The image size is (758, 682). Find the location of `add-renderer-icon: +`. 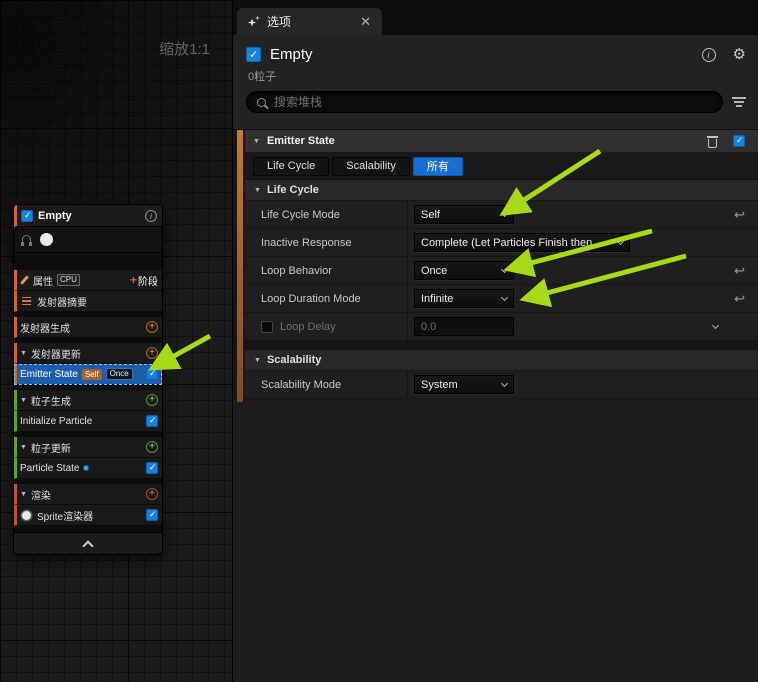

add-renderer-icon: + is located at coordinates (152, 494).